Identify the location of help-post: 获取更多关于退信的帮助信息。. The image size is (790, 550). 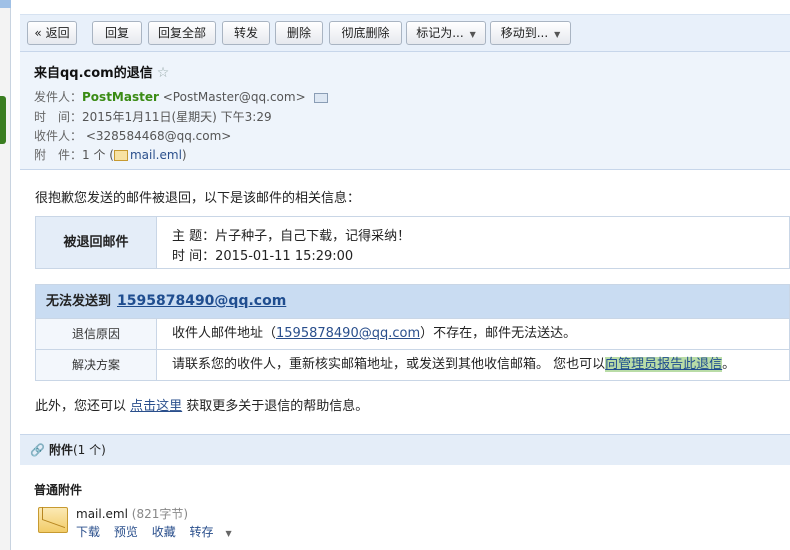
(275, 406).